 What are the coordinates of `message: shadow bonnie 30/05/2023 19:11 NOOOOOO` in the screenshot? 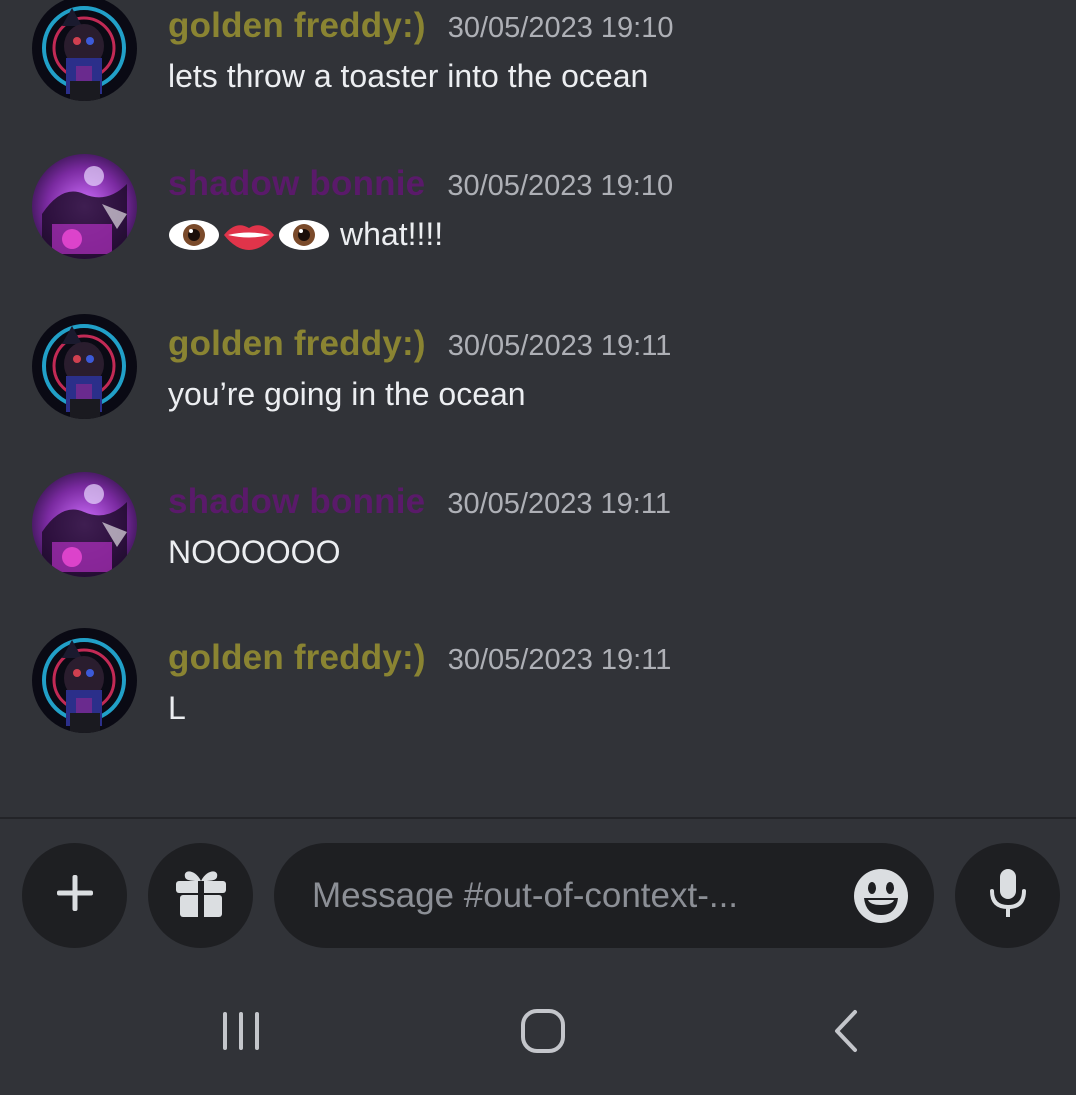 It's located at (538, 529).